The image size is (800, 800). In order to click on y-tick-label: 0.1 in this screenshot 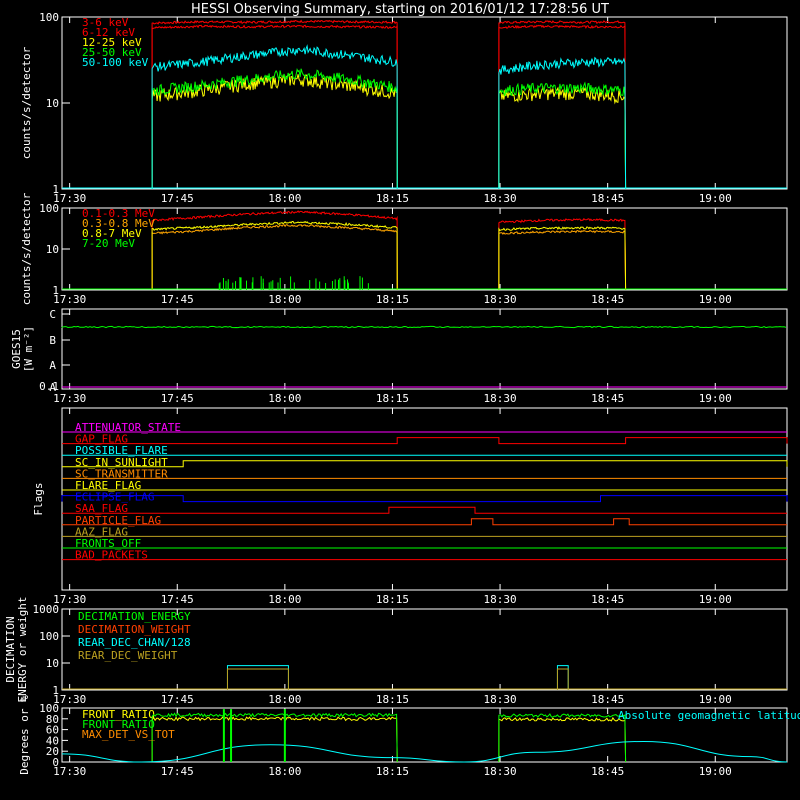, I will do `click(49, 386)`.